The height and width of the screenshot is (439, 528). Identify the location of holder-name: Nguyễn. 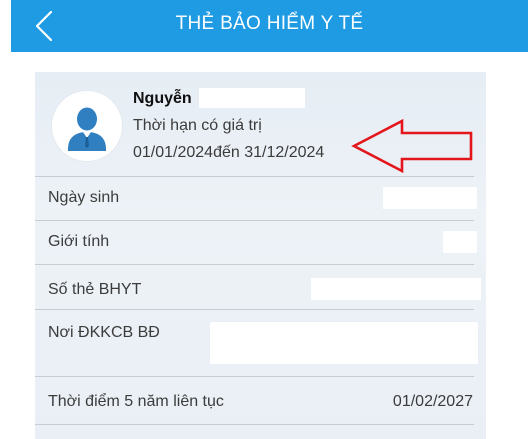
(162, 98).